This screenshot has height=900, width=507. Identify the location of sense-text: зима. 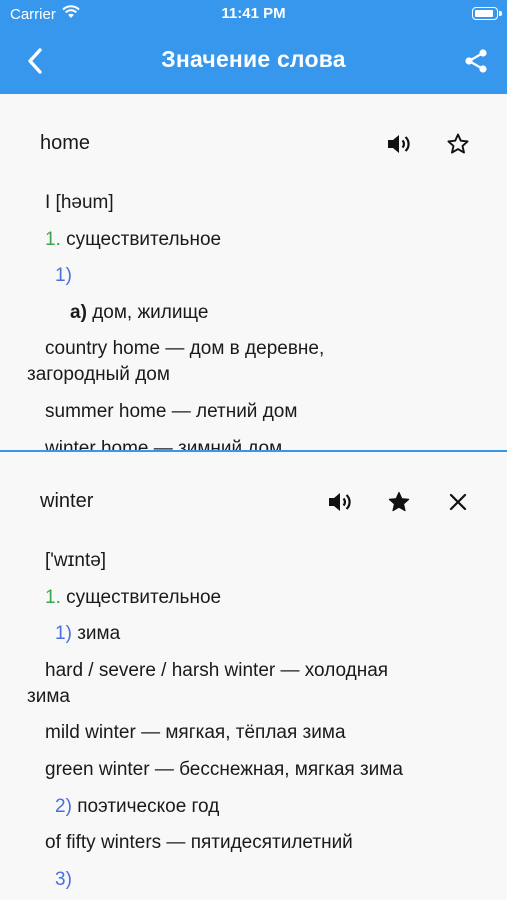
(99, 634).